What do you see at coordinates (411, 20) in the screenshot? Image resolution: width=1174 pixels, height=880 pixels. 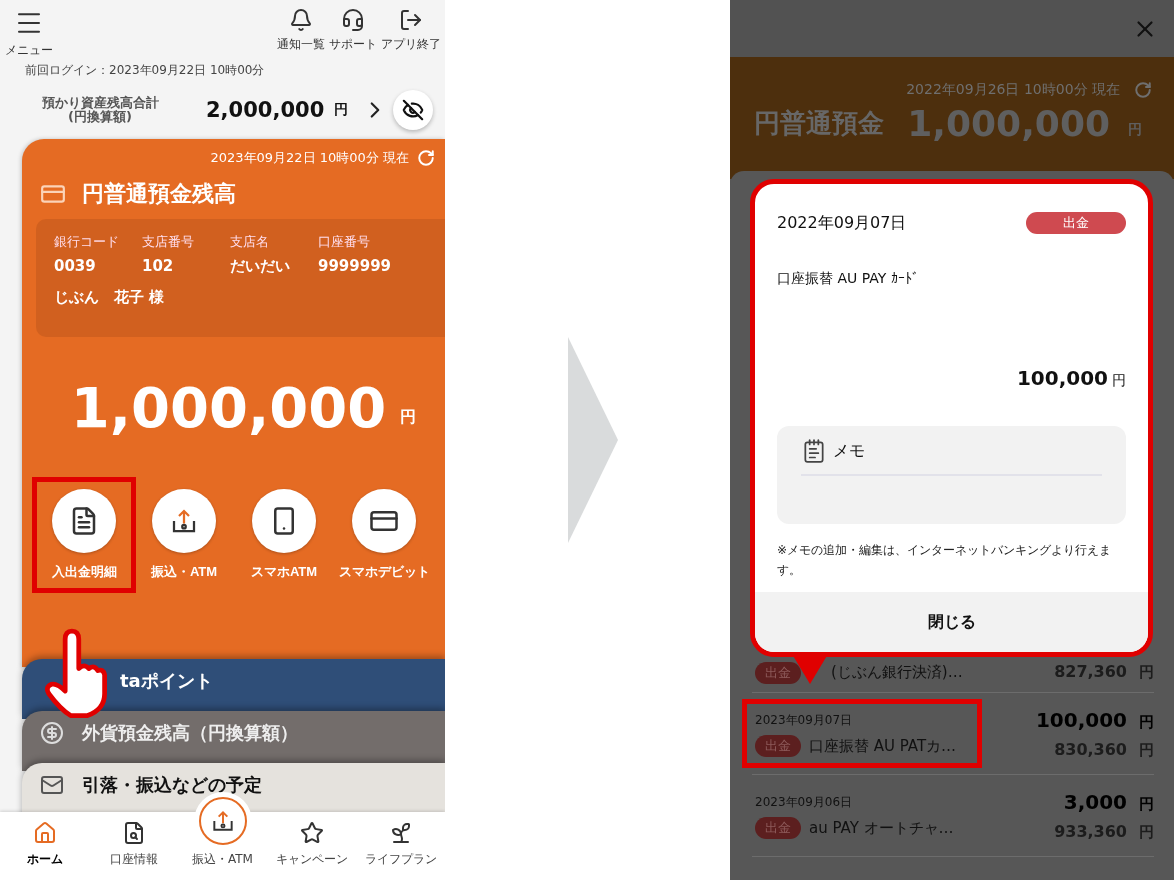 I see `exit-icon` at bounding box center [411, 20].